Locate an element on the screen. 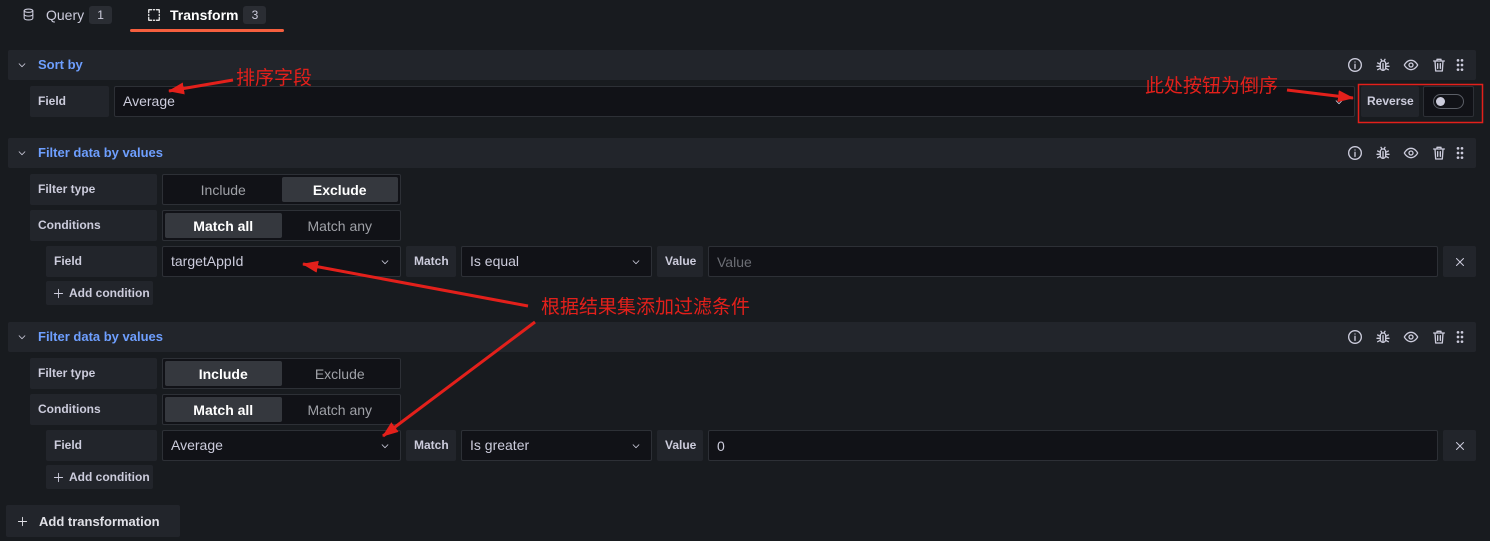 This screenshot has width=1490, height=541. filter-1-type-radio: Include Exclude is located at coordinates (281, 189).